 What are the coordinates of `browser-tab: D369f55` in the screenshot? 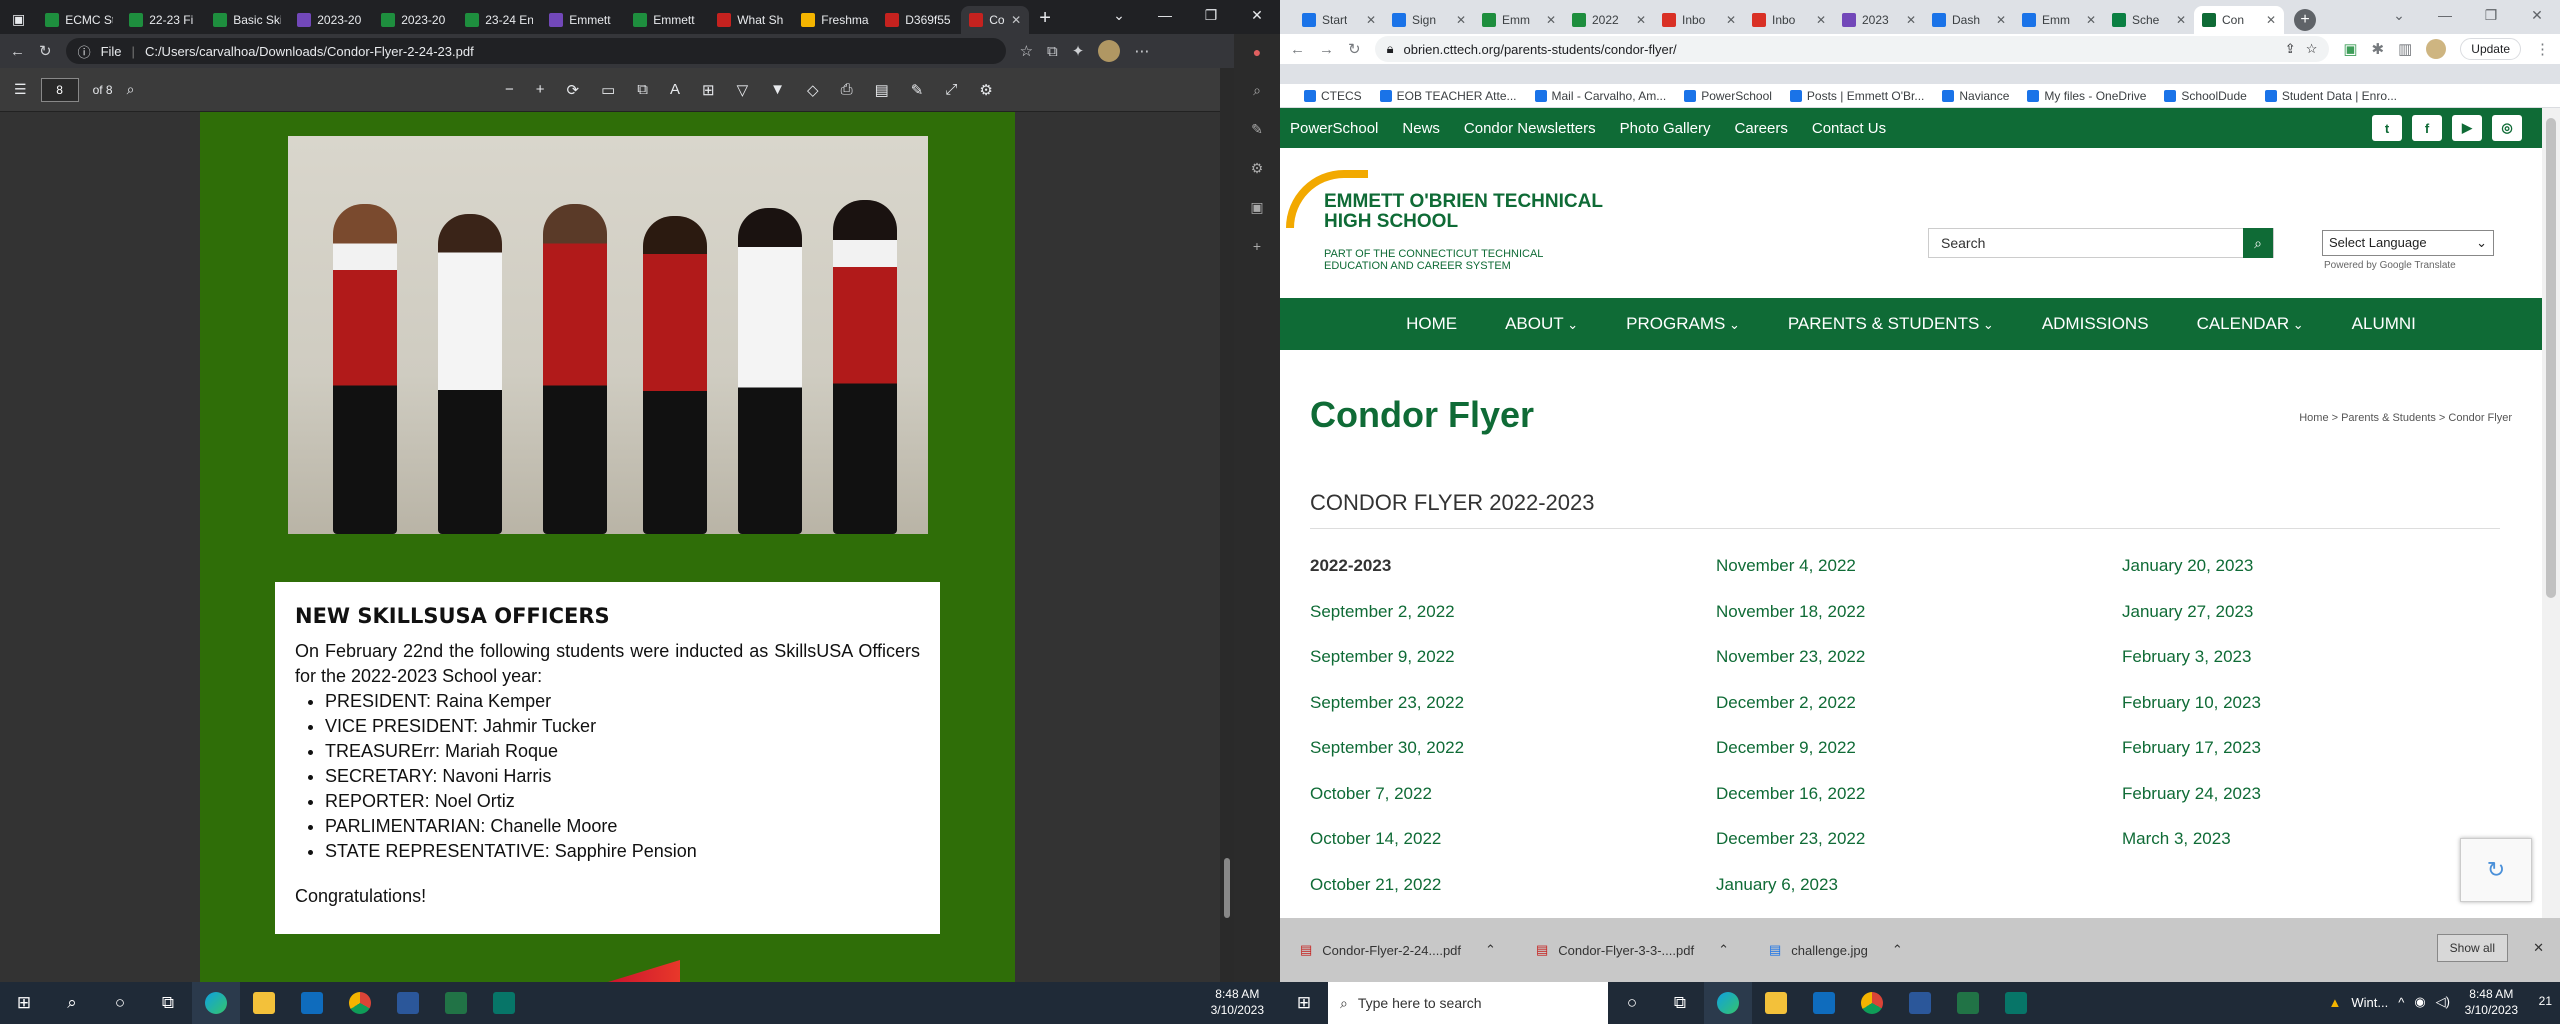 It's located at (919, 20).